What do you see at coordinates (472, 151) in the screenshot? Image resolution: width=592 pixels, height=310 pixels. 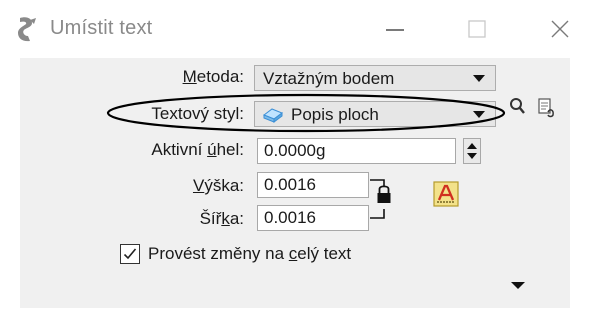 I see `angle-stepper` at bounding box center [472, 151].